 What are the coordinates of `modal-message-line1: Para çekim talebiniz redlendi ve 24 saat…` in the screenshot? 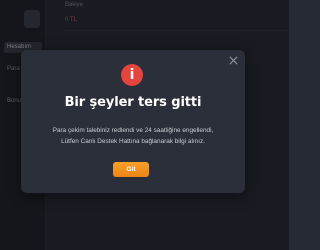 It's located at (133, 130).